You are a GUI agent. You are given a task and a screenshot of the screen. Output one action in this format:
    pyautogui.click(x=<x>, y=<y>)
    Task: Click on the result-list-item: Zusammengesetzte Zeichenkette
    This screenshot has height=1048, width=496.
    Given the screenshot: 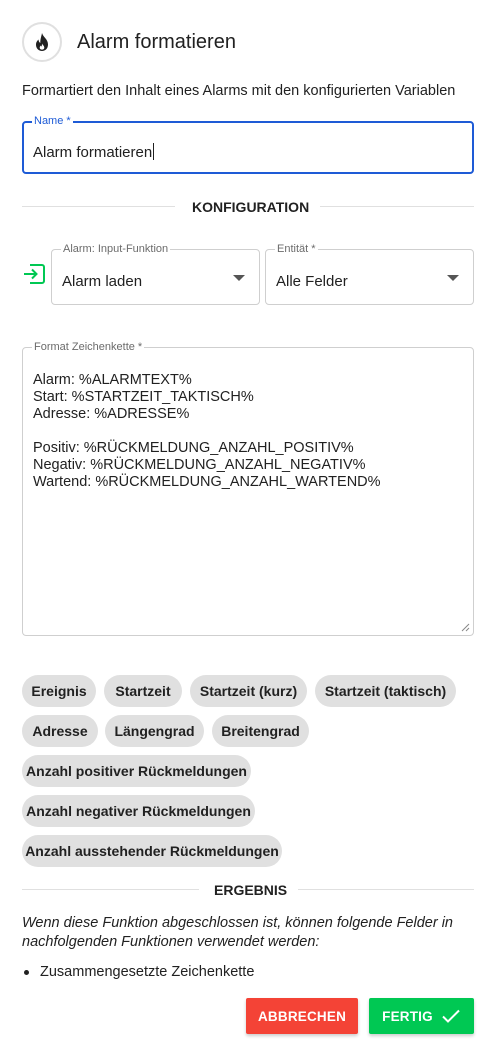 What is the action you would take?
    pyautogui.click(x=139, y=972)
    